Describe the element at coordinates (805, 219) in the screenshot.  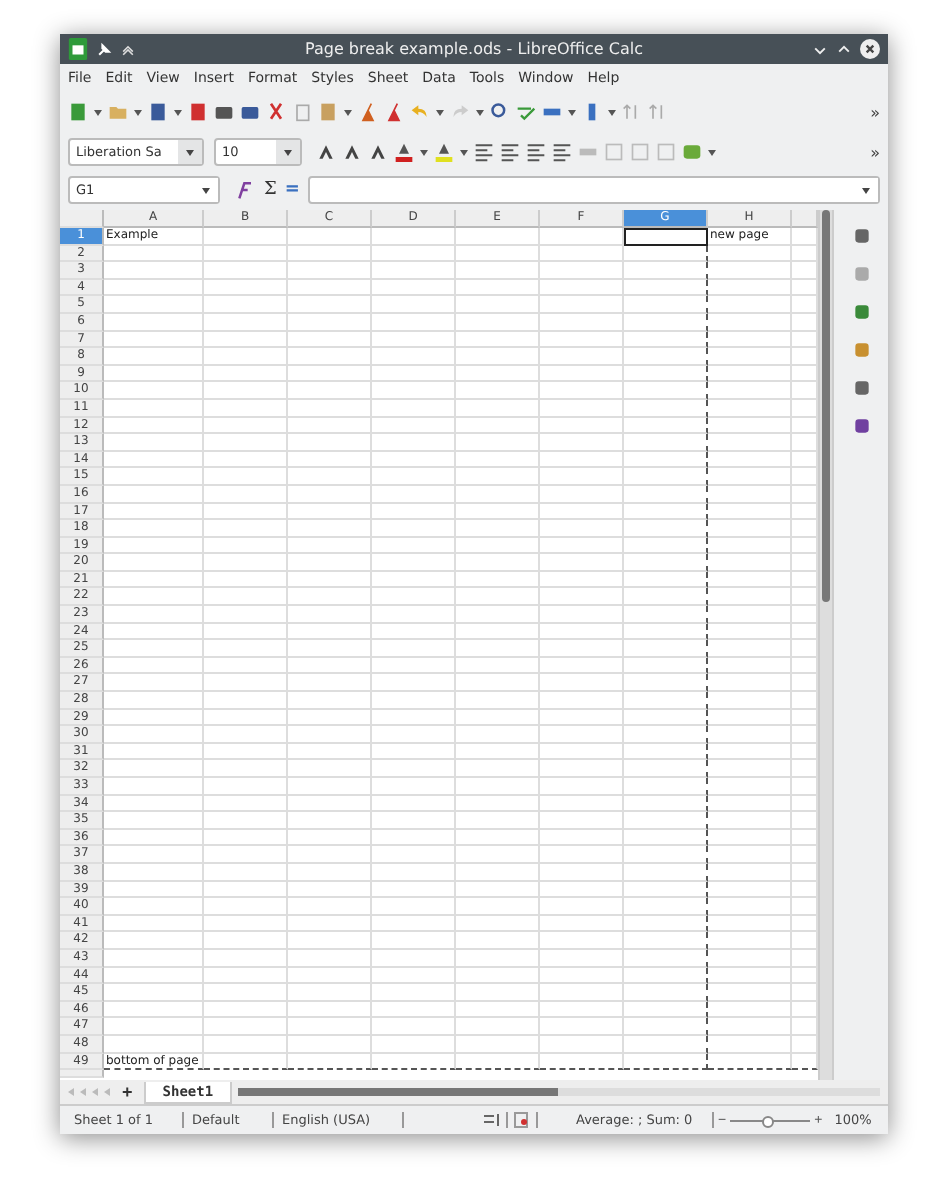
I see `column-header` at that location.